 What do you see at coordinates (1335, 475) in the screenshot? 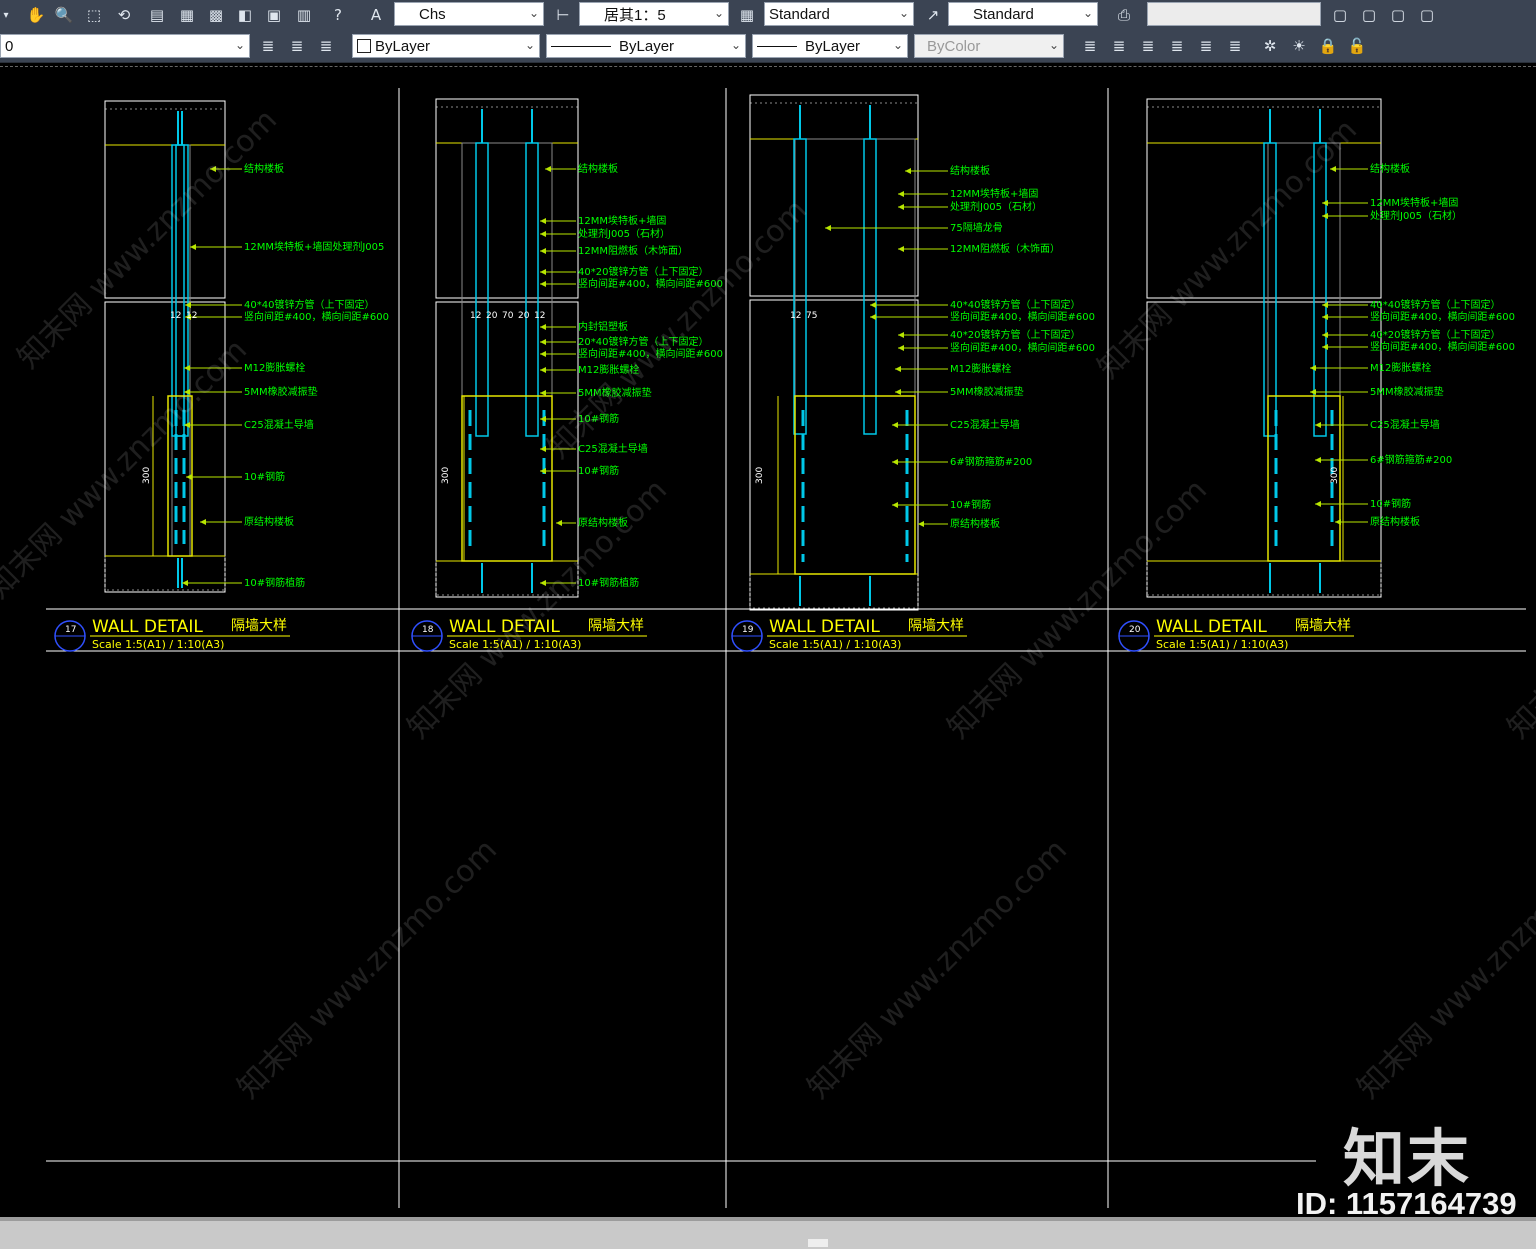
I see `dimension-text: 300` at bounding box center [1335, 475].